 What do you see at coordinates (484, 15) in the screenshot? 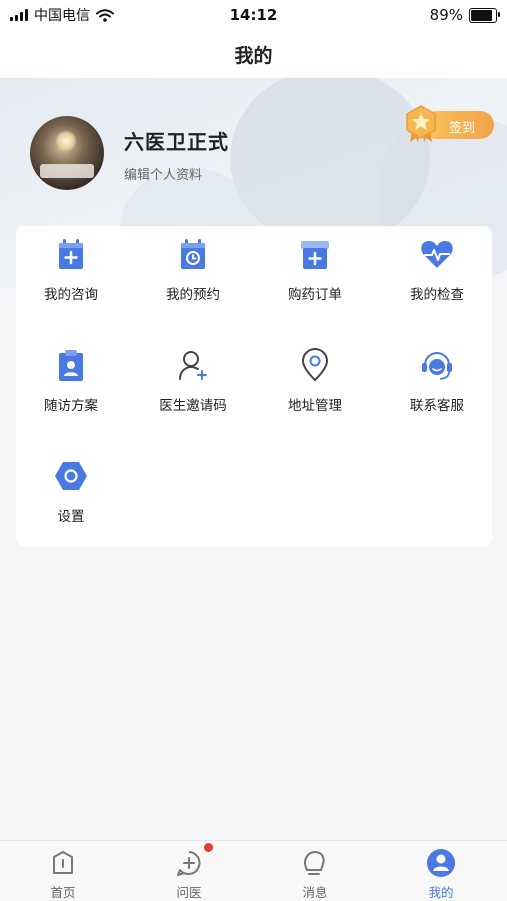
I see `battery-icon` at bounding box center [484, 15].